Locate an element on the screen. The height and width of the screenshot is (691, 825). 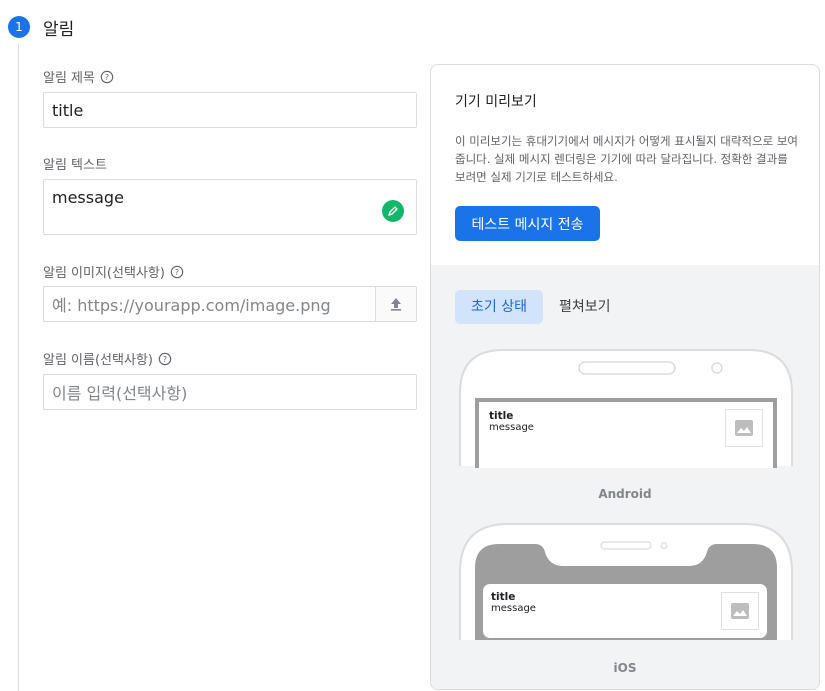
send-test-message-button: 테스트 메시지 전송 is located at coordinates (527, 223).